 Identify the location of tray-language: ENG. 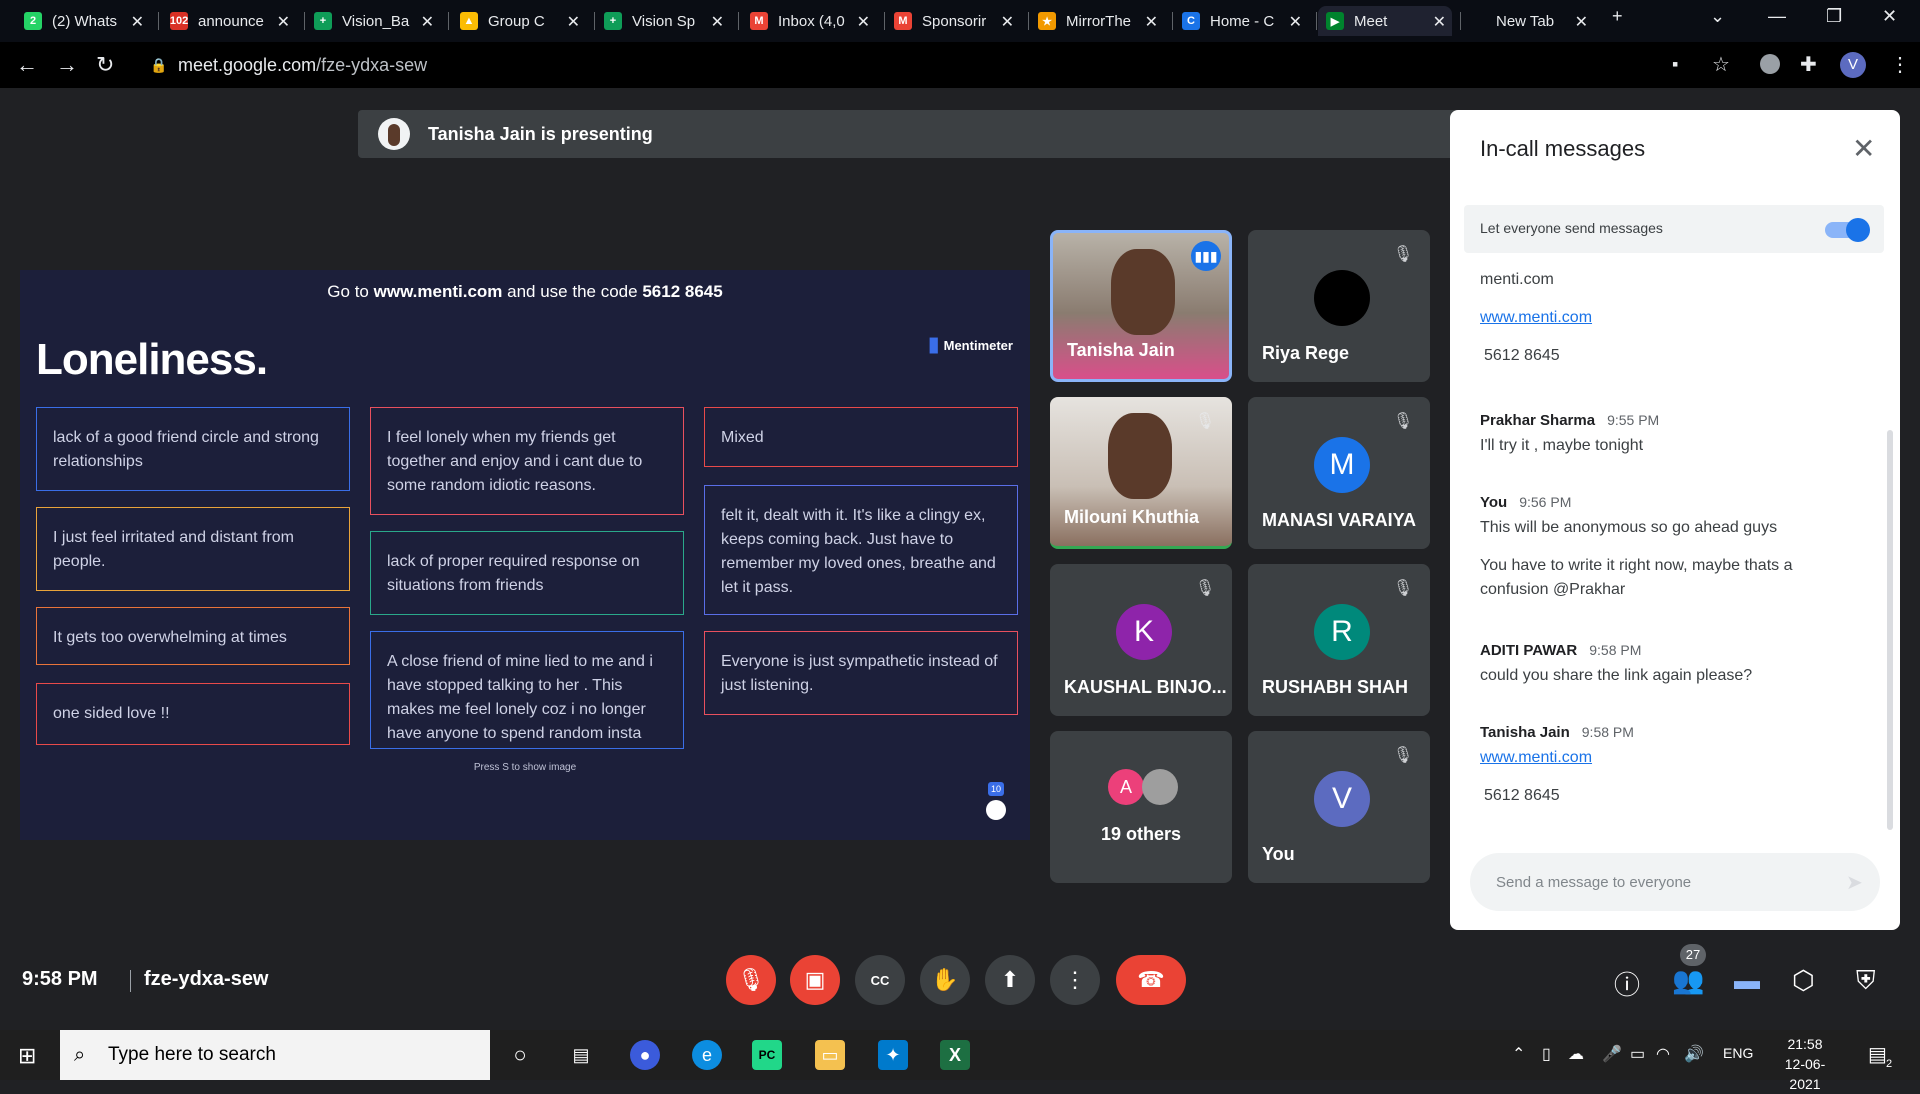
(1738, 1053).